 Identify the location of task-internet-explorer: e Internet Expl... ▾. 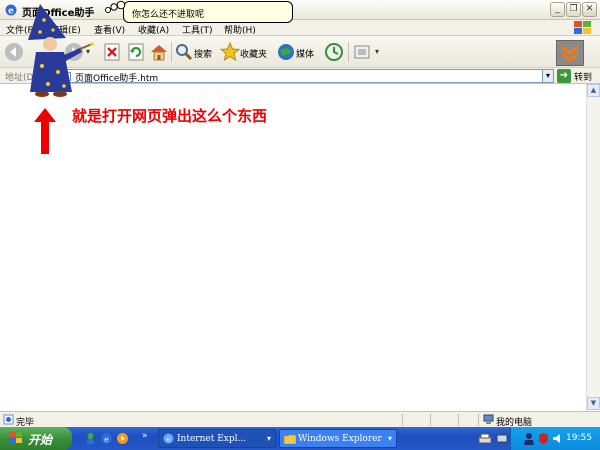
(217, 438).